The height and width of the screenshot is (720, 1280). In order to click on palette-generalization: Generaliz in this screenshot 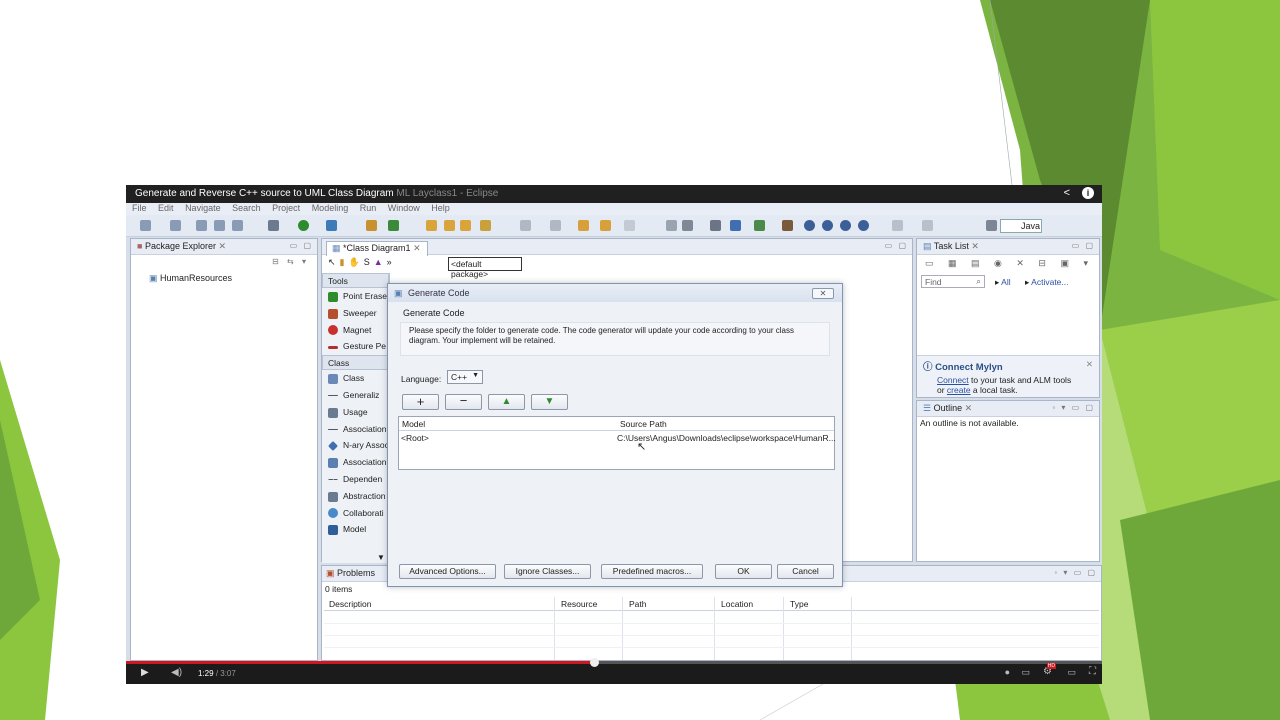, I will do `click(355, 395)`.